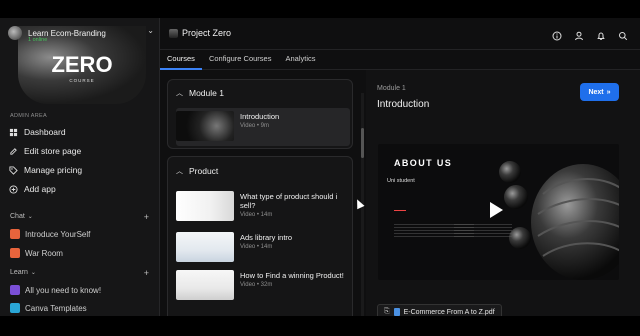 Image resolution: width=640 pixels, height=336 pixels. I want to click on sidebar-item-add-app: Add app, so click(32, 189).